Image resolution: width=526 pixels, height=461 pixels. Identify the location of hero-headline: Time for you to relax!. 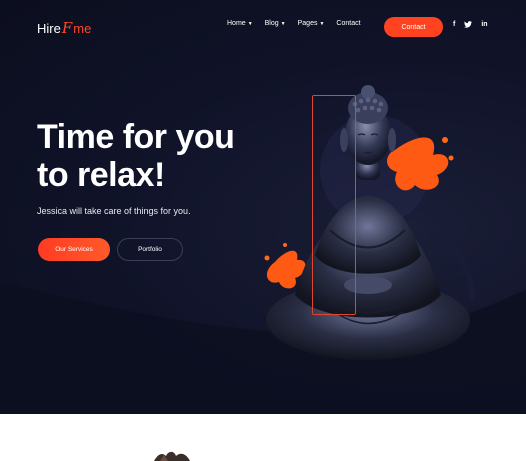
(136, 156).